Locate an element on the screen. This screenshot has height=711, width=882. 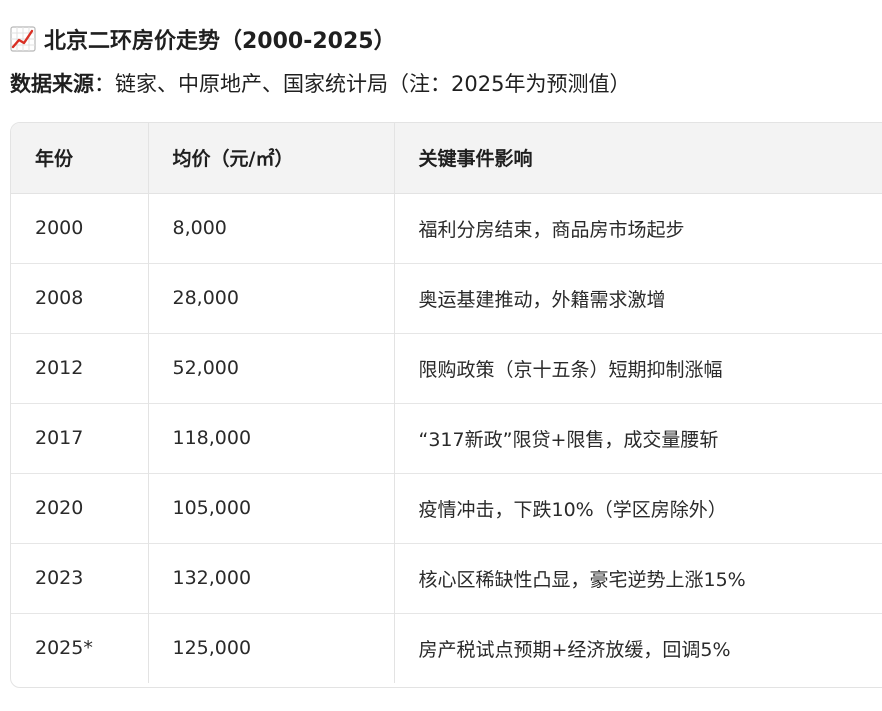
data-source-line: 数据来源：链家、中原地产、国家统计局（注：2025年为预测值） is located at coordinates (320, 83).